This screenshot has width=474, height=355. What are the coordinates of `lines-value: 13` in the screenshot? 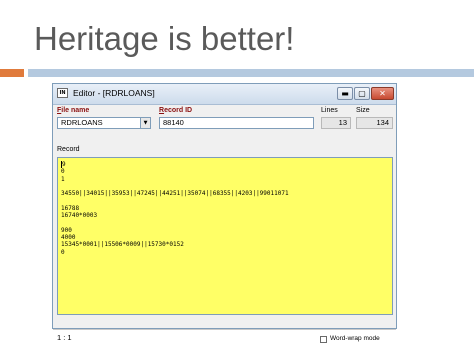 It's located at (336, 123).